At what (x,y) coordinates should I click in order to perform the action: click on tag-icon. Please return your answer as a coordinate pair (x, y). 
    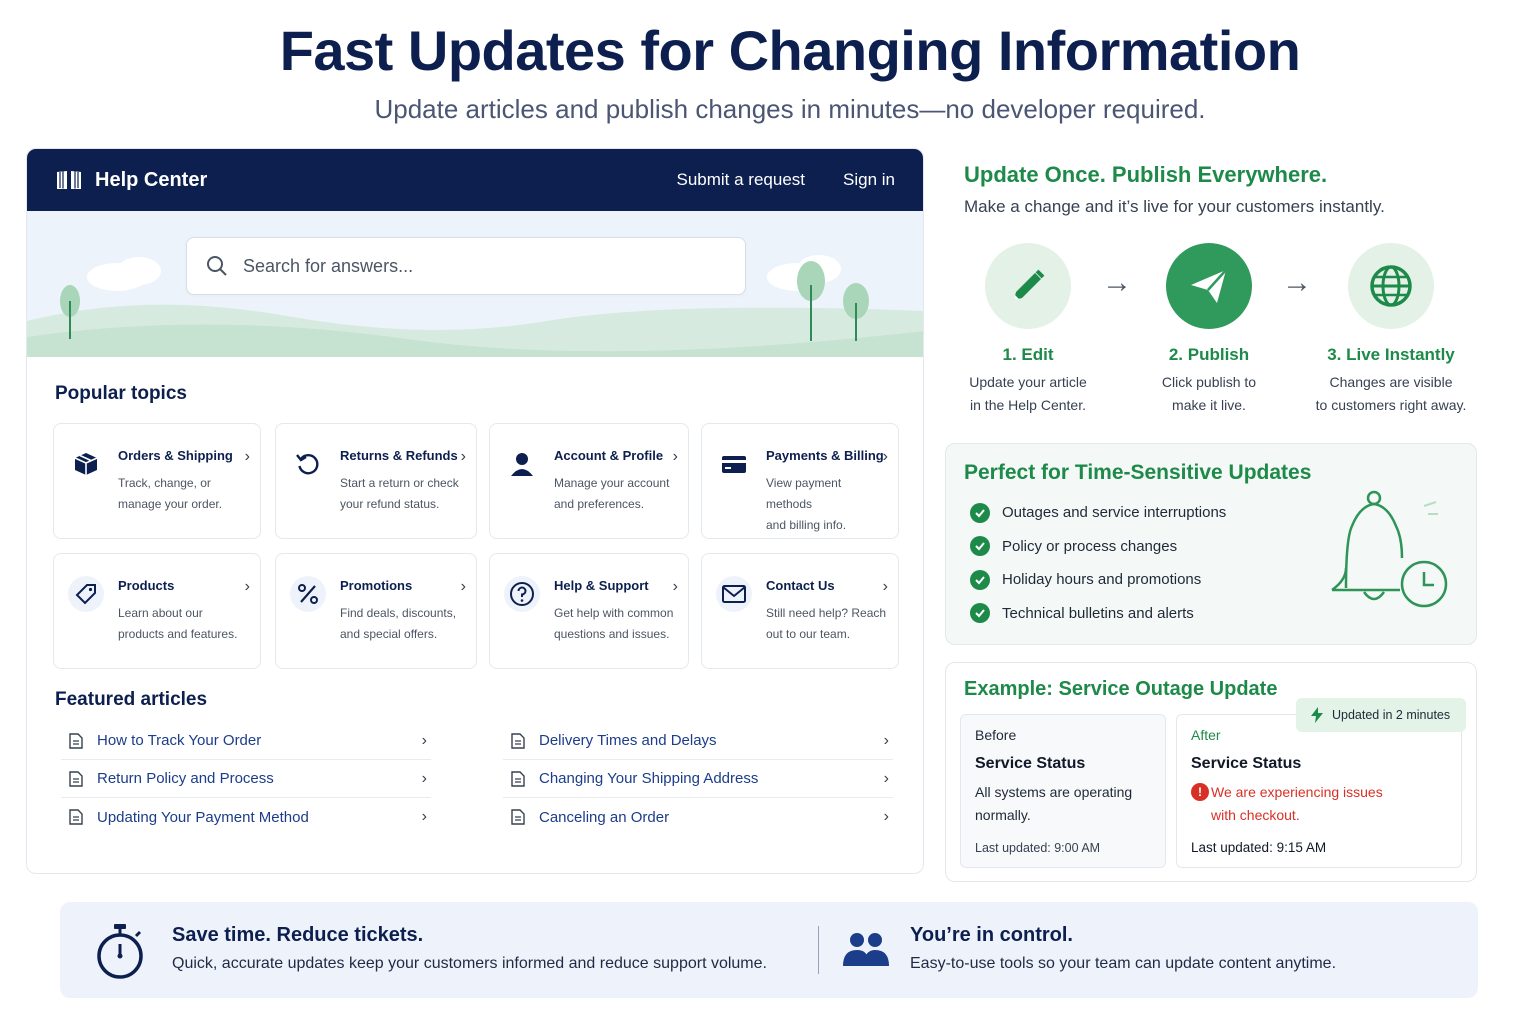
    Looking at the image, I should click on (86, 594).